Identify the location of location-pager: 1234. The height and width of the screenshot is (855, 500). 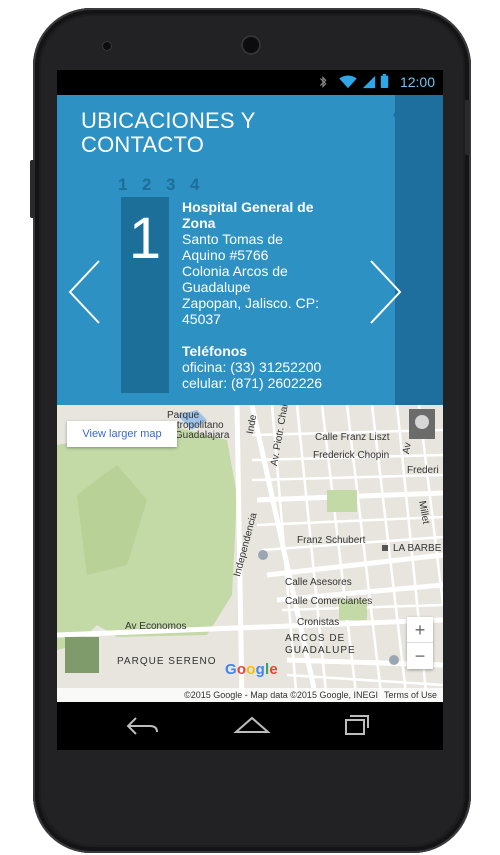
(166, 185).